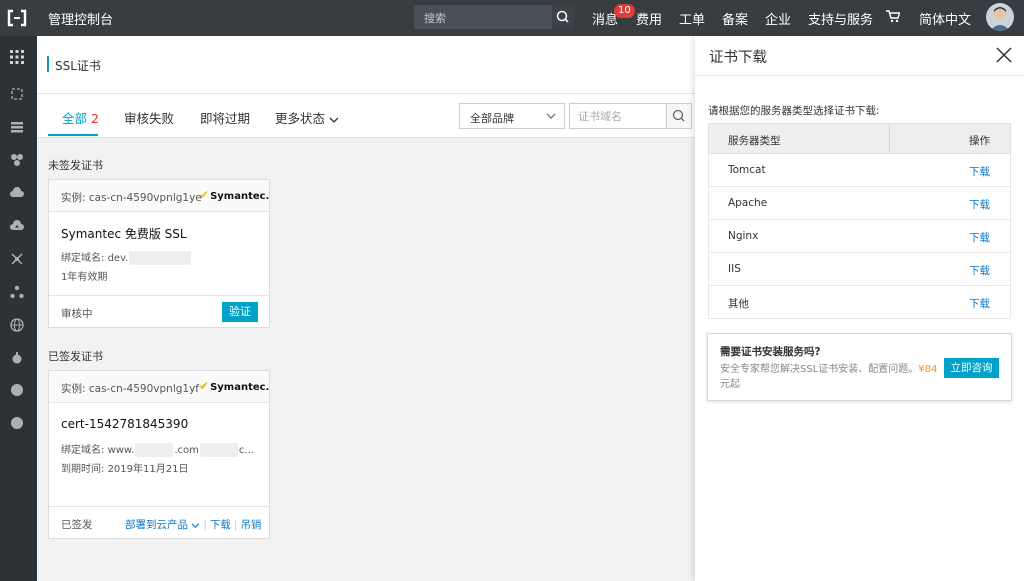  I want to click on promo-suffix: 元起, so click(730, 384).